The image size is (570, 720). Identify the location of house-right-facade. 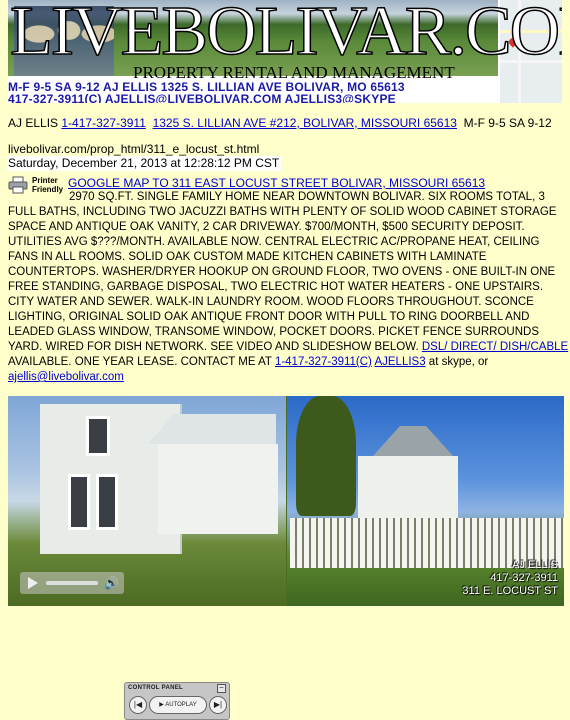
(408, 491).